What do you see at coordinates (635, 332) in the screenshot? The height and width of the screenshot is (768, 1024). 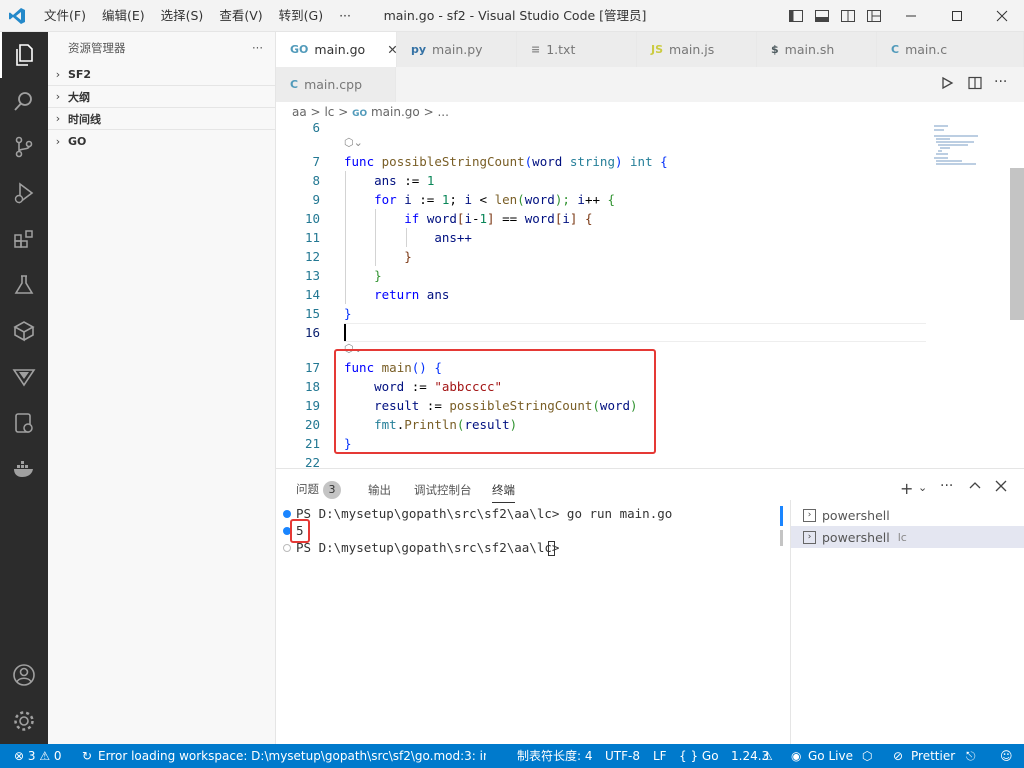 I see `current-line-highlight` at bounding box center [635, 332].